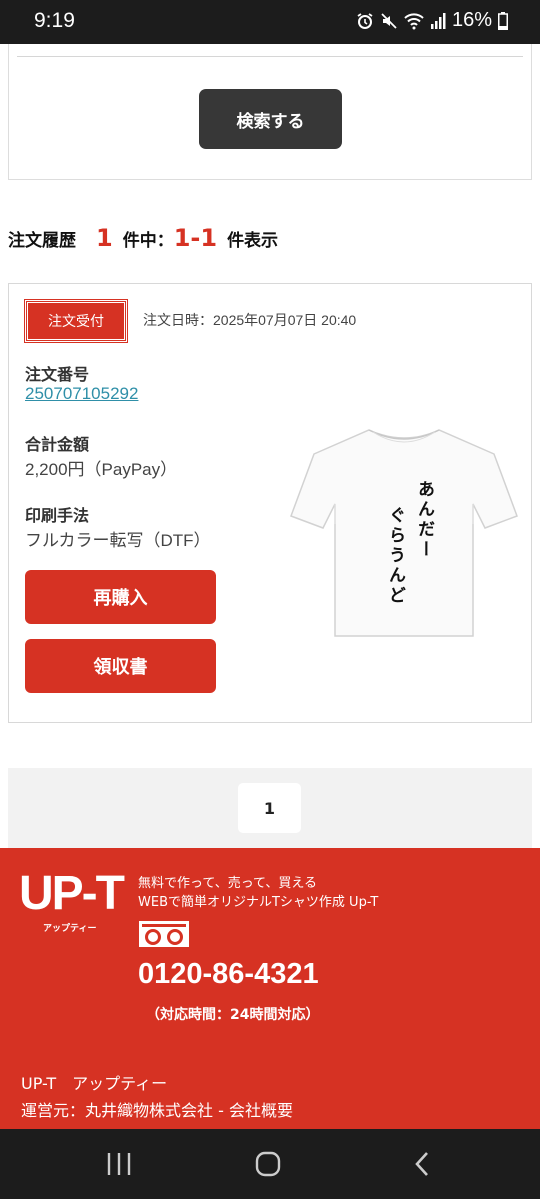 The height and width of the screenshot is (1199, 540). What do you see at coordinates (157, 1109) in the screenshot?
I see `footer-operator-link: 運営元：丸井織物株式会社 - 会社概要` at bounding box center [157, 1109].